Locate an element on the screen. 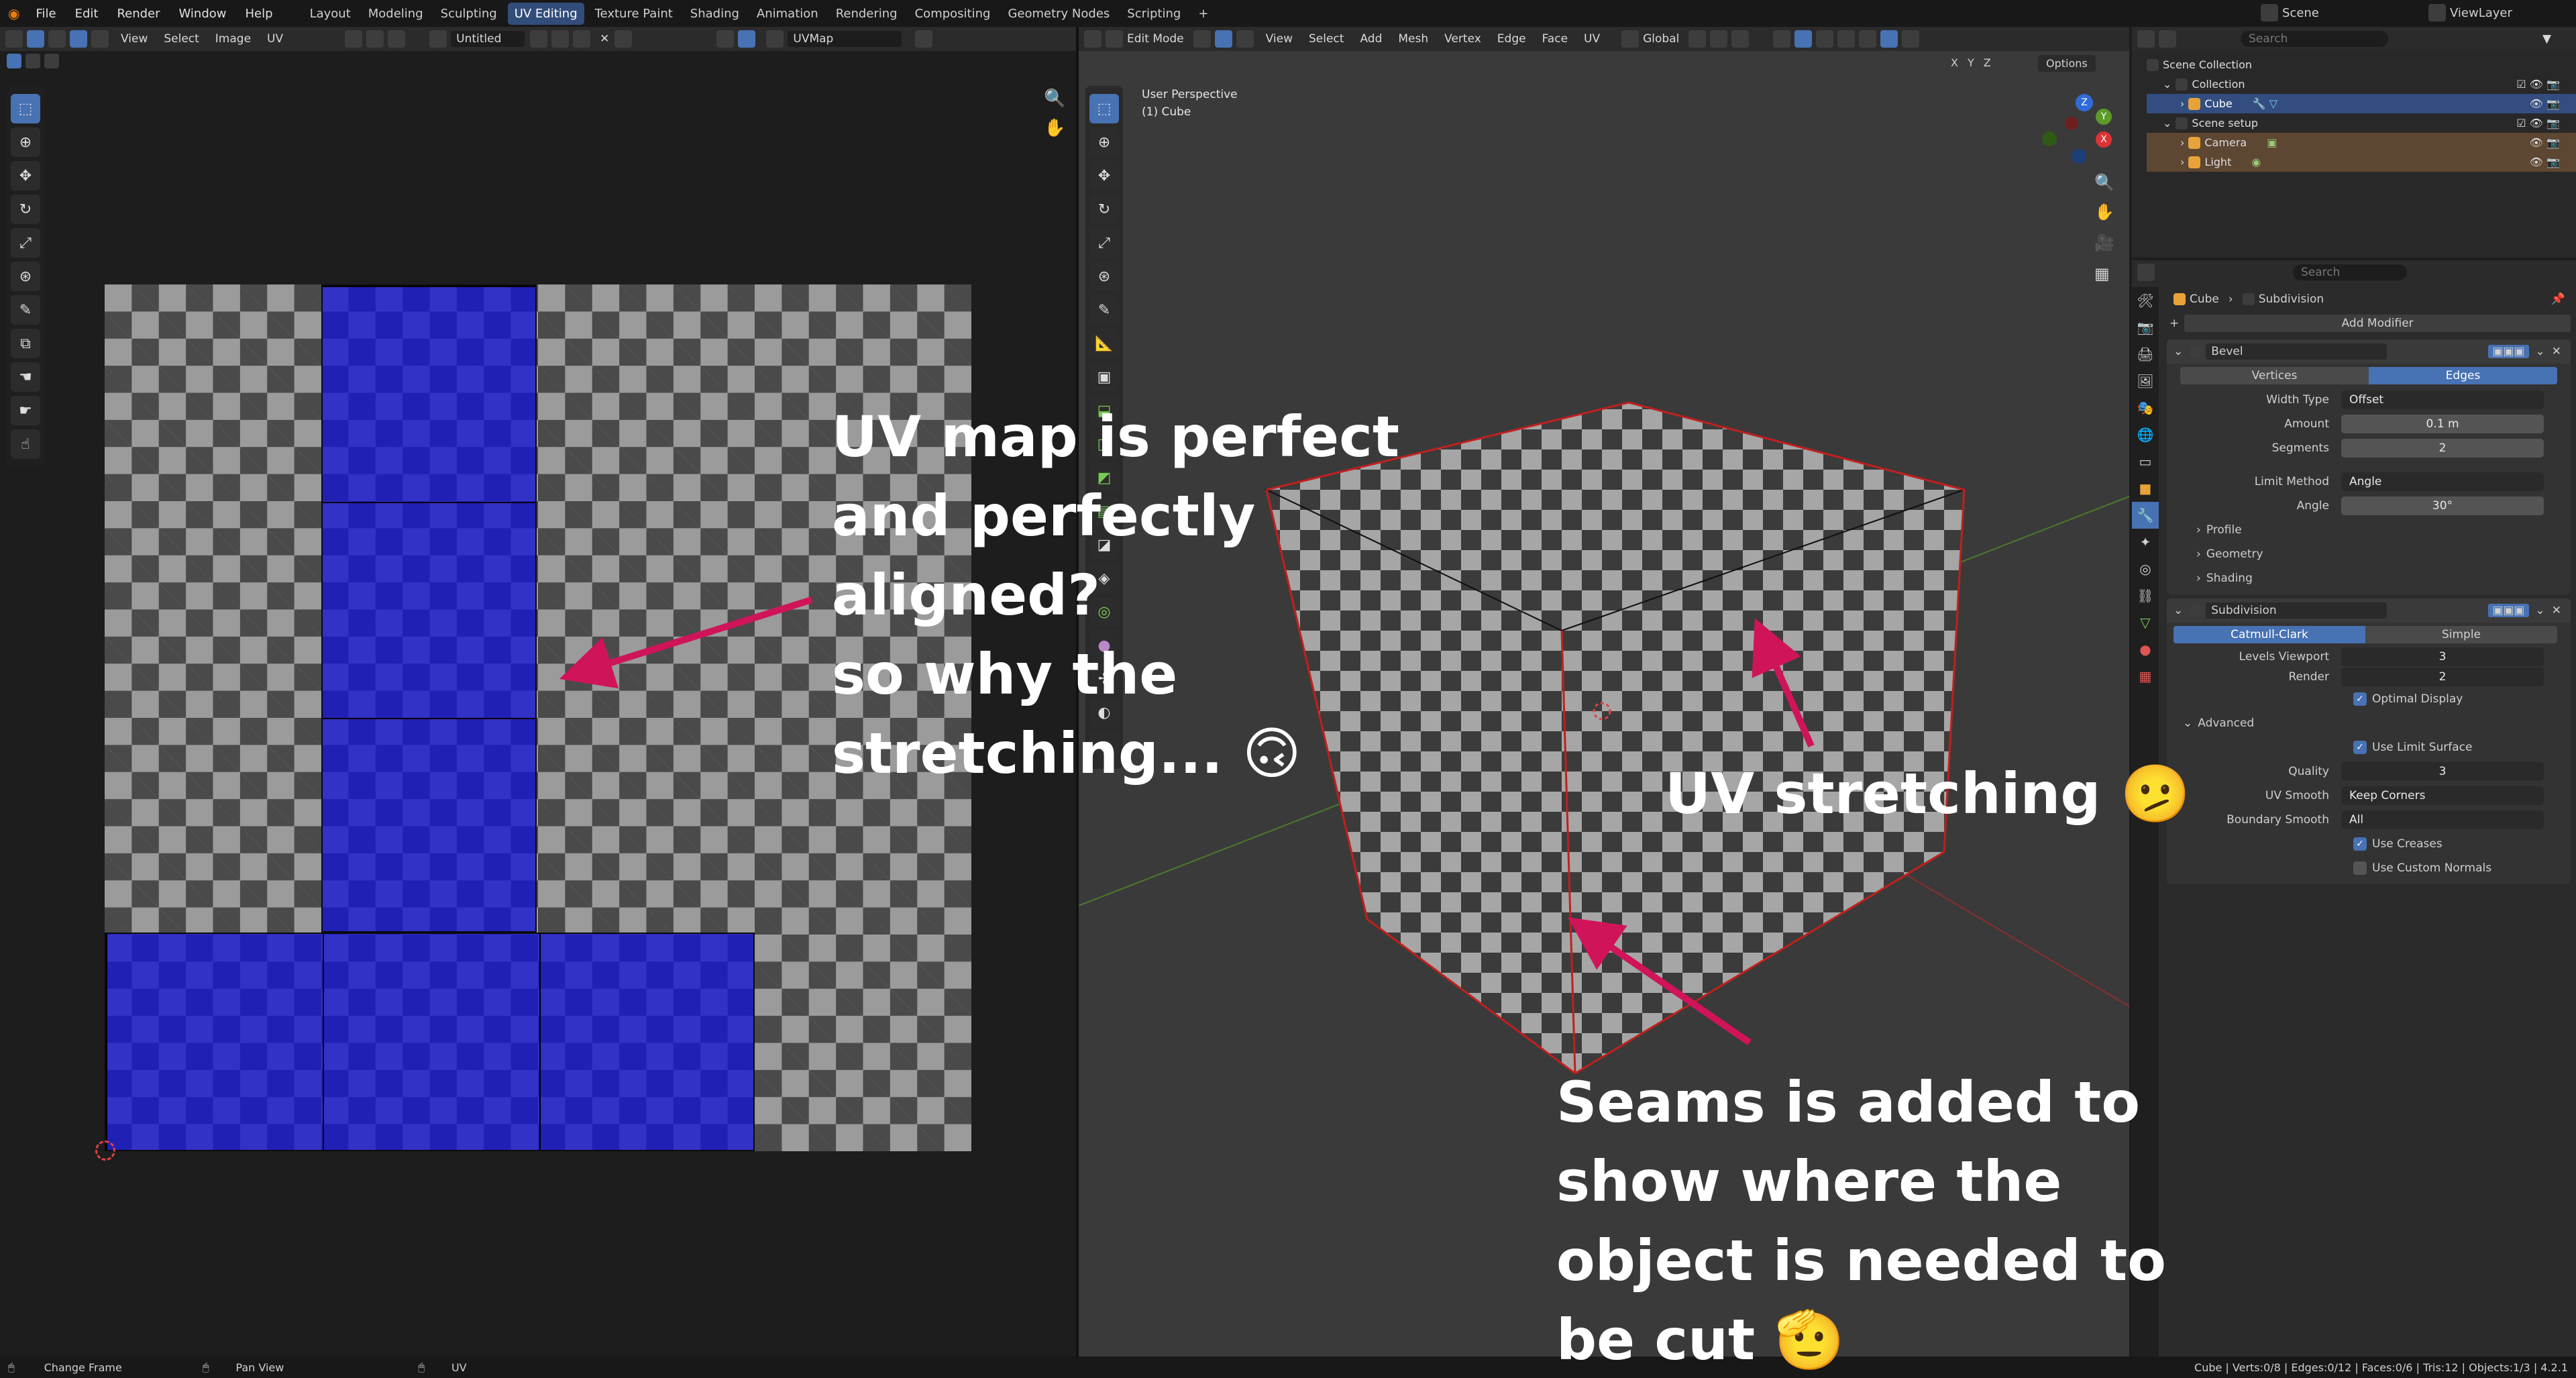 This screenshot has height=1378, width=2576. navigation-gizmo: Z Y X is located at coordinates (2077, 129).